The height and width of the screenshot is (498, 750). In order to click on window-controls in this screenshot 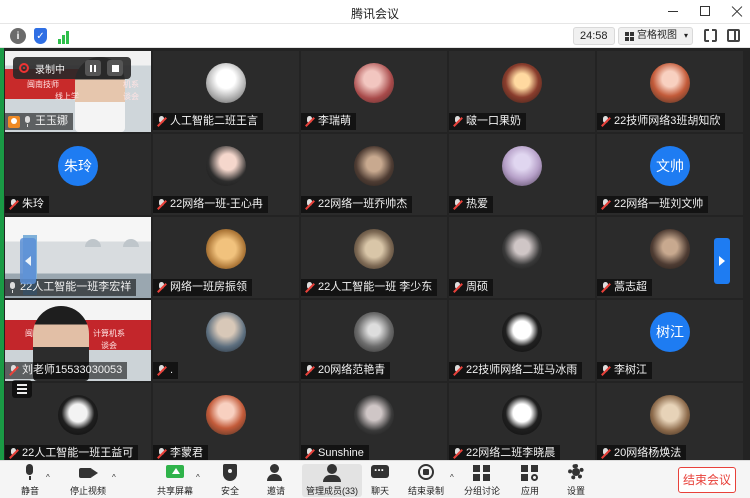, I will do `click(705, 11)`.